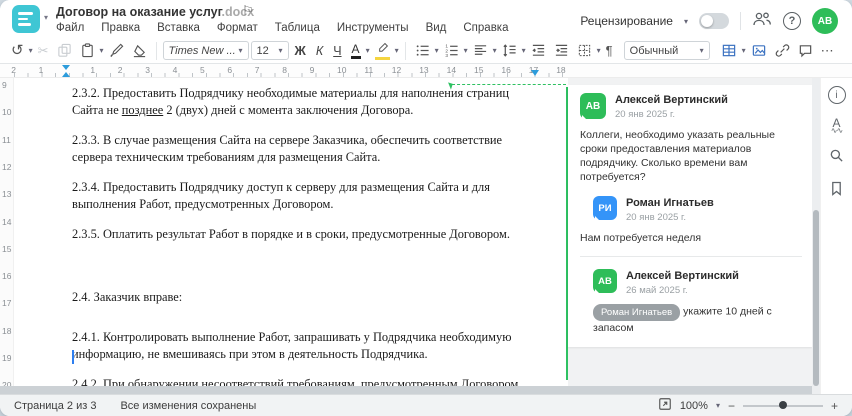 This screenshot has height=416, width=852. I want to click on increase-indent-icon, so click(561, 50).